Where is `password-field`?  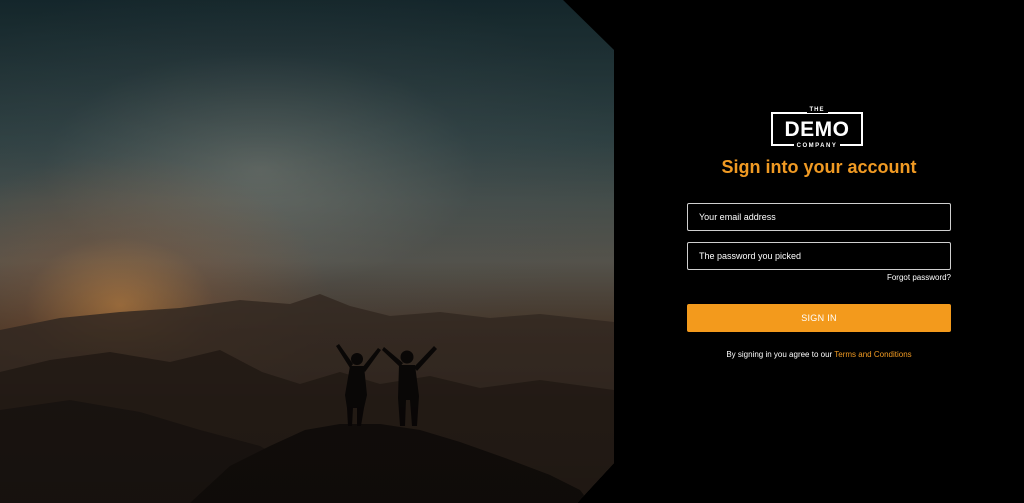 password-field is located at coordinates (819, 256).